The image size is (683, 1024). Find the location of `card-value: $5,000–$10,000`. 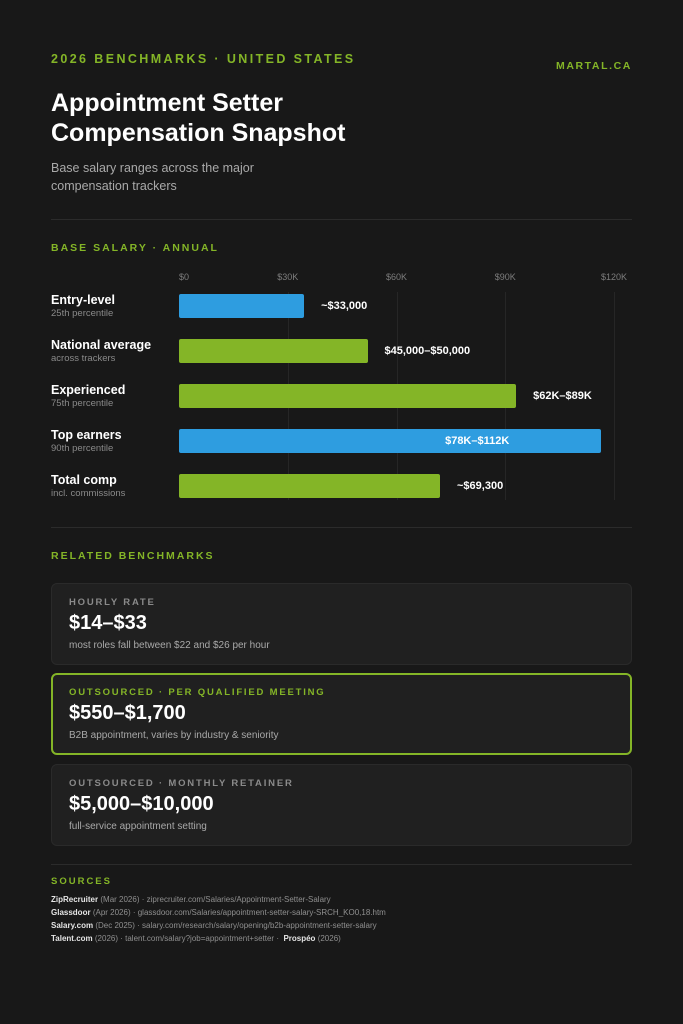

card-value: $5,000–$10,000 is located at coordinates (141, 804).